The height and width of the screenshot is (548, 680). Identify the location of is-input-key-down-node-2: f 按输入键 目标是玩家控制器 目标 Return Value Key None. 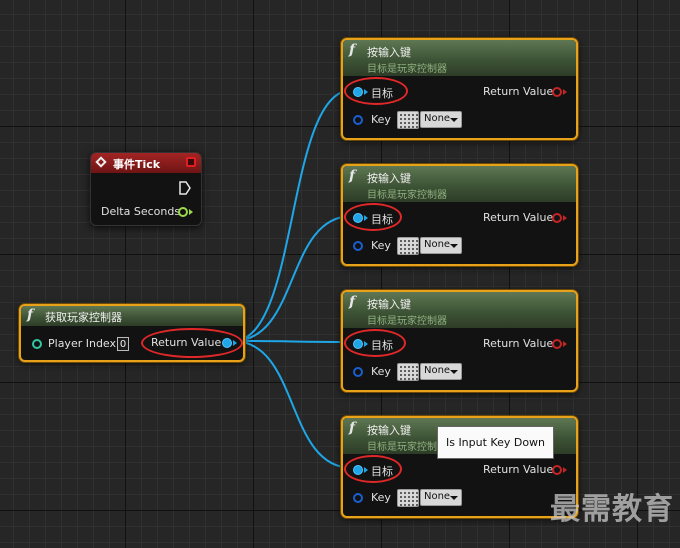
(459, 215).